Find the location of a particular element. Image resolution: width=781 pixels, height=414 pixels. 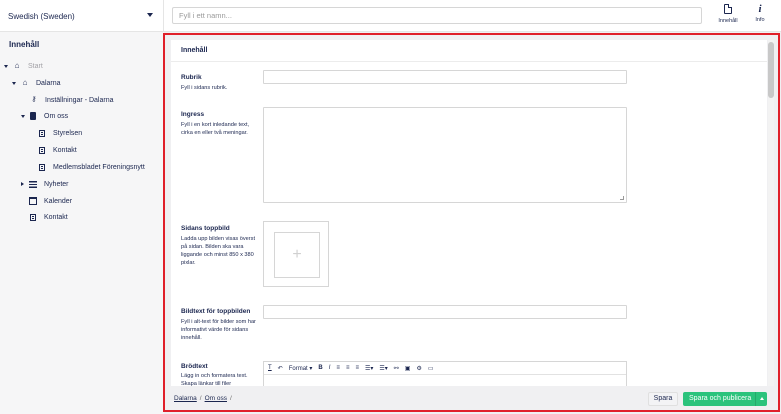

scrollbar is located at coordinates (771, 213).